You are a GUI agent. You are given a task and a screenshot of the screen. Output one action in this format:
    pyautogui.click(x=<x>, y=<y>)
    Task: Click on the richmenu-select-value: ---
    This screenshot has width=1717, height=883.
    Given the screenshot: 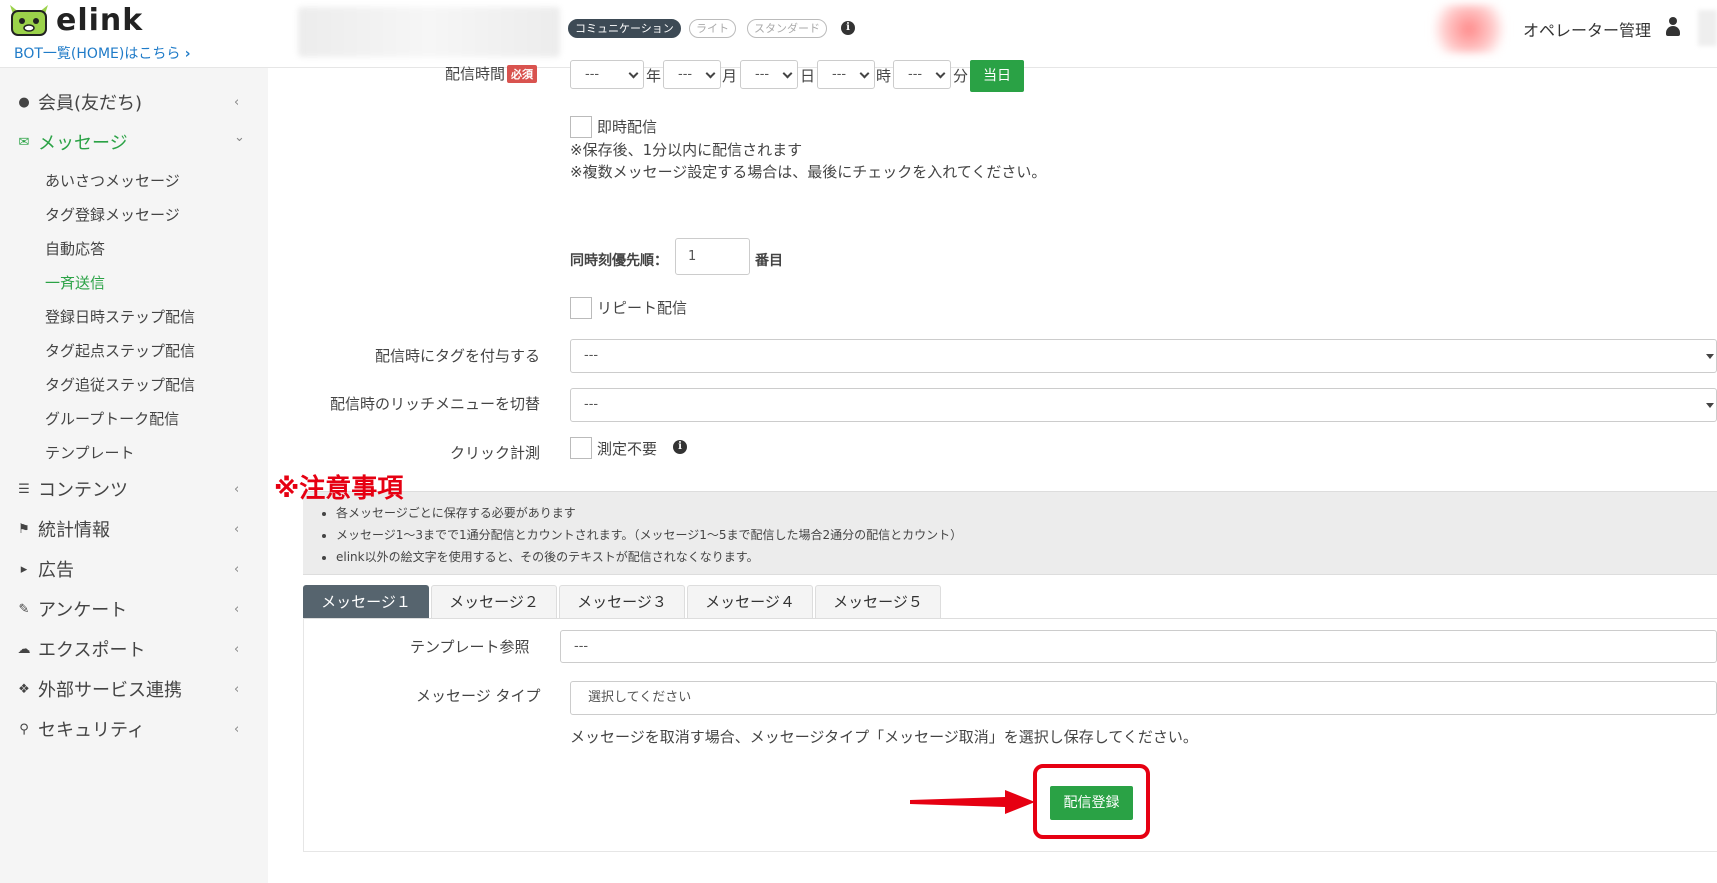 What is the action you would take?
    pyautogui.click(x=591, y=404)
    